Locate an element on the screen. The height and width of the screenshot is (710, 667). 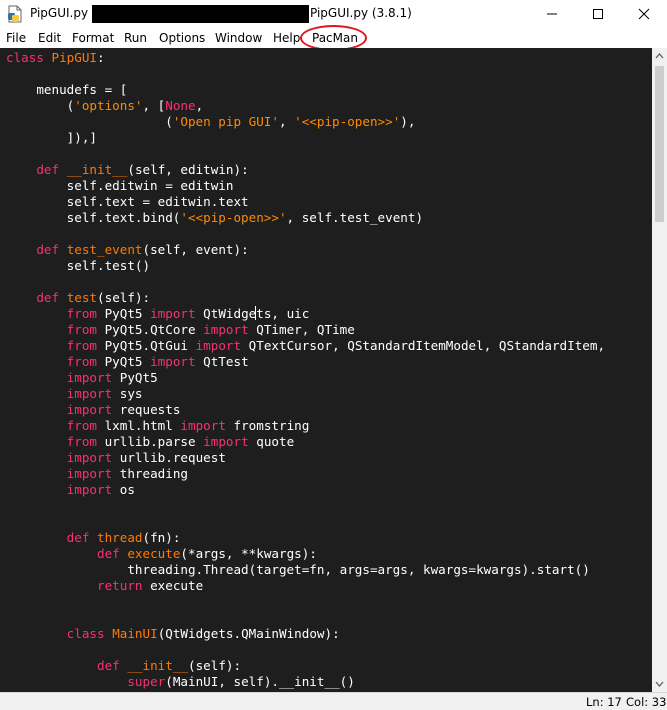
code-token: PyQt5.QtGui is located at coordinates (146, 345).